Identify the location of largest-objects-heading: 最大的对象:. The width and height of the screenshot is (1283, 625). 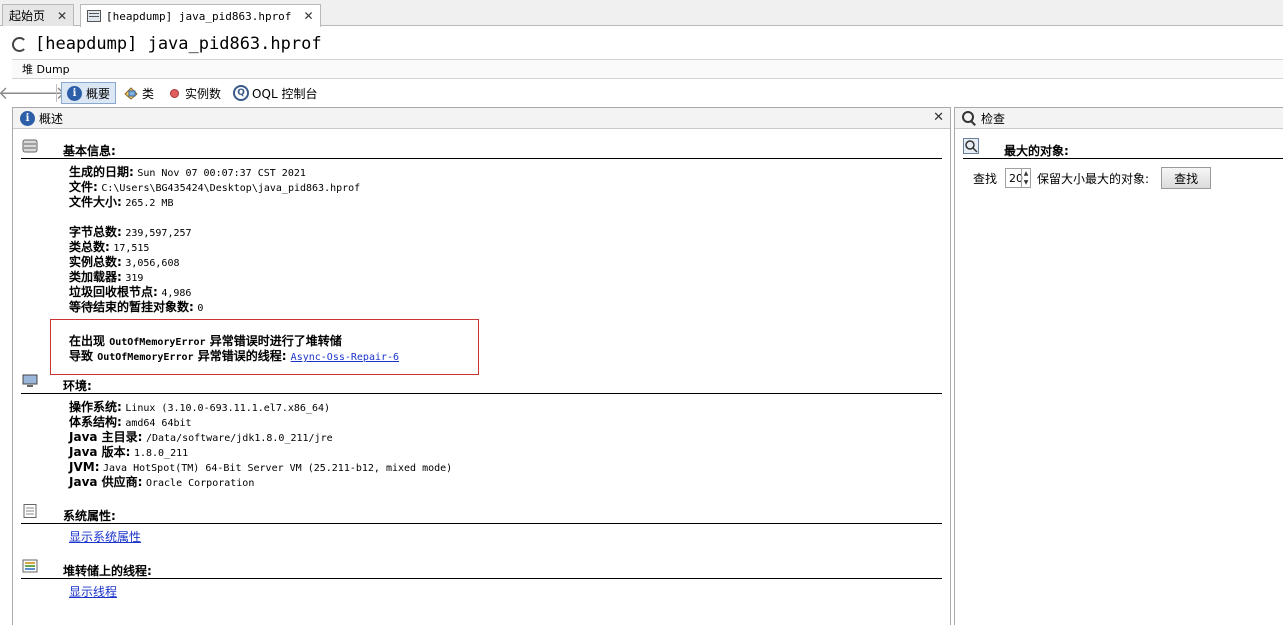
(1036, 151).